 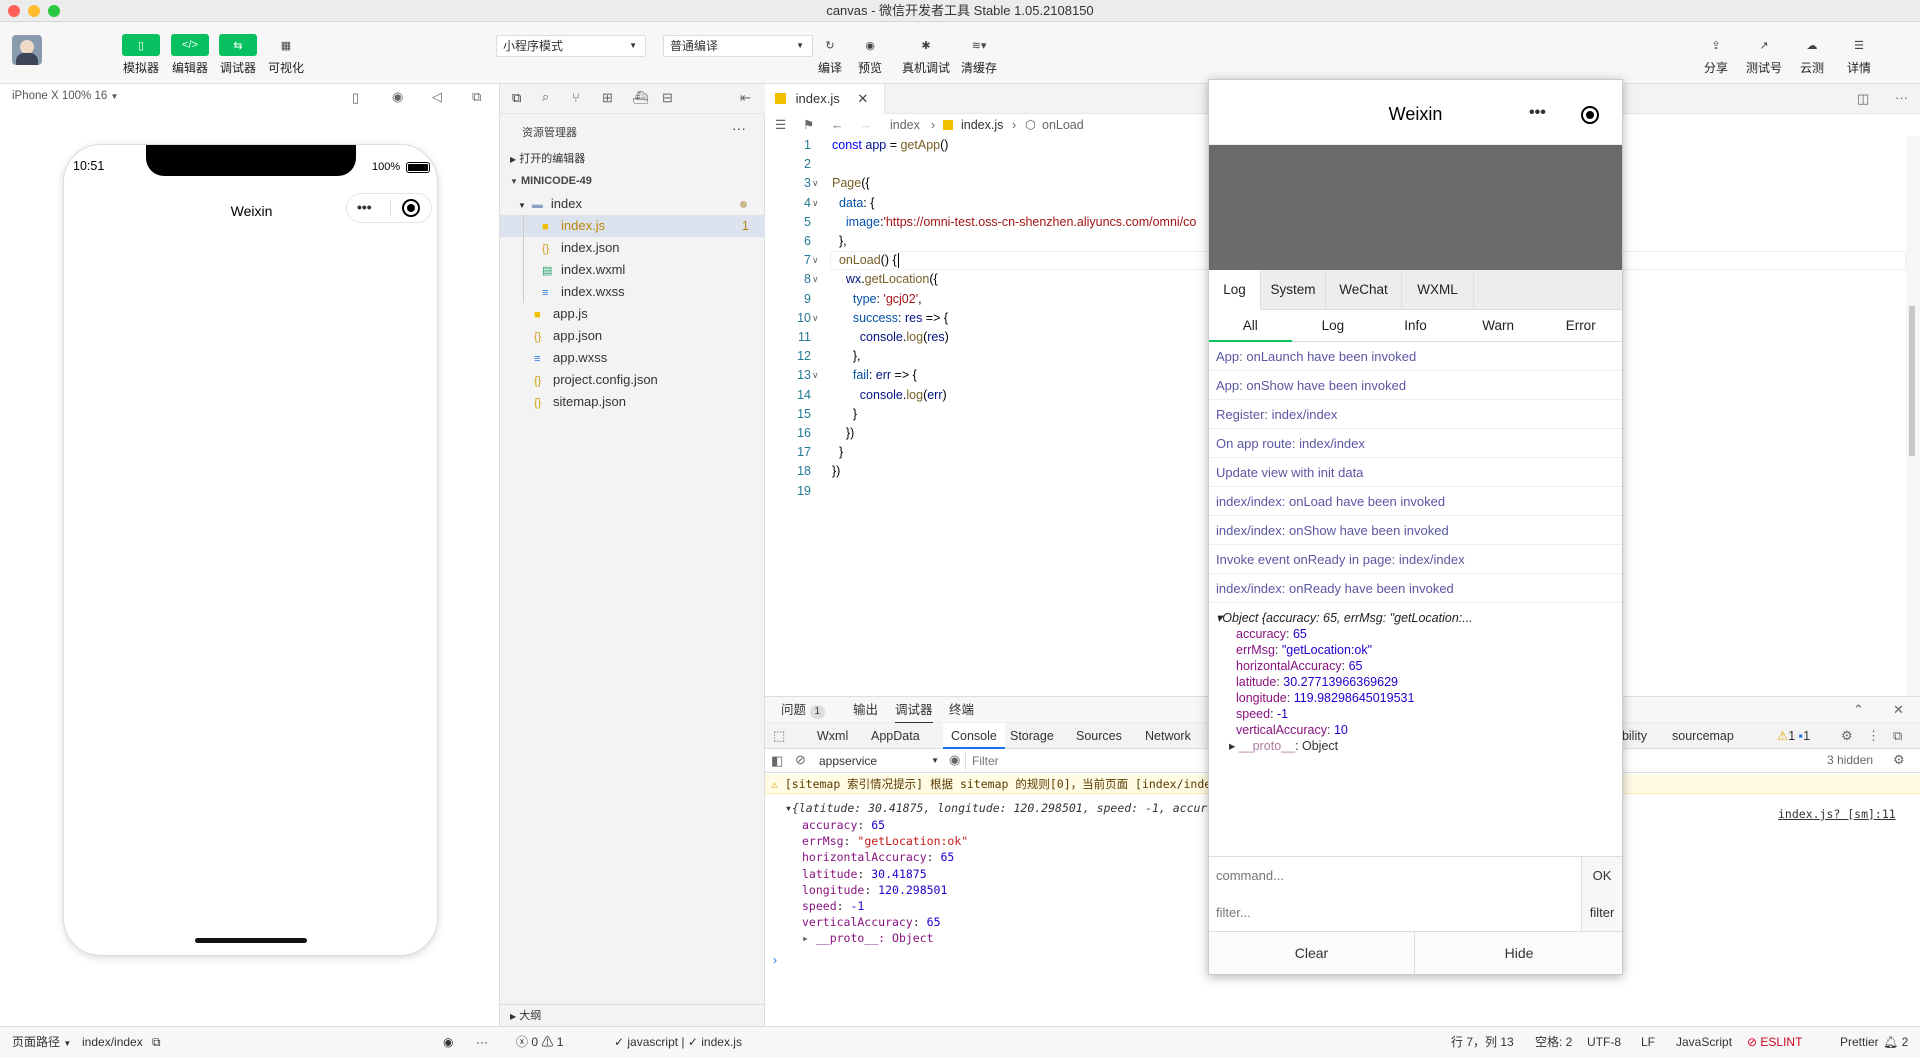 I want to click on vconsole-filter-info: Info, so click(x=1415, y=326).